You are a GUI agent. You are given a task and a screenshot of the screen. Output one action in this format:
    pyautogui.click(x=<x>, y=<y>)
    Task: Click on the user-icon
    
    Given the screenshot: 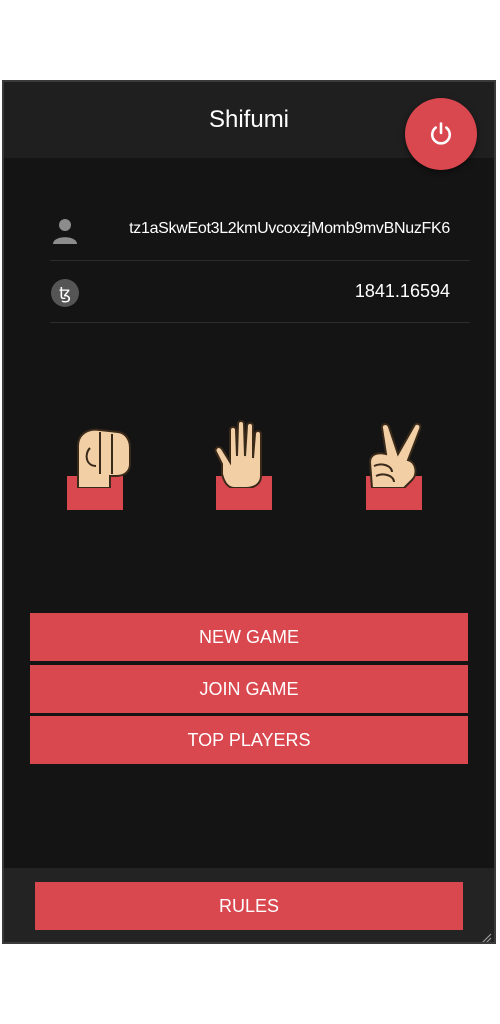 What is the action you would take?
    pyautogui.click(x=65, y=231)
    